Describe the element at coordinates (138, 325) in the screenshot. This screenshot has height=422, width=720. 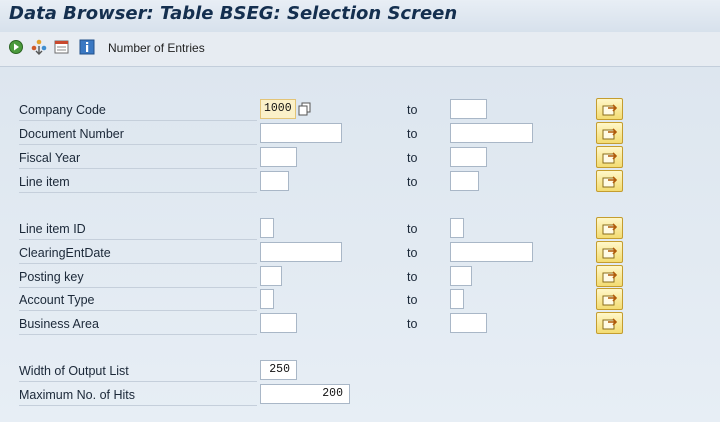
I see `field-label-business-area: Business Area` at that location.